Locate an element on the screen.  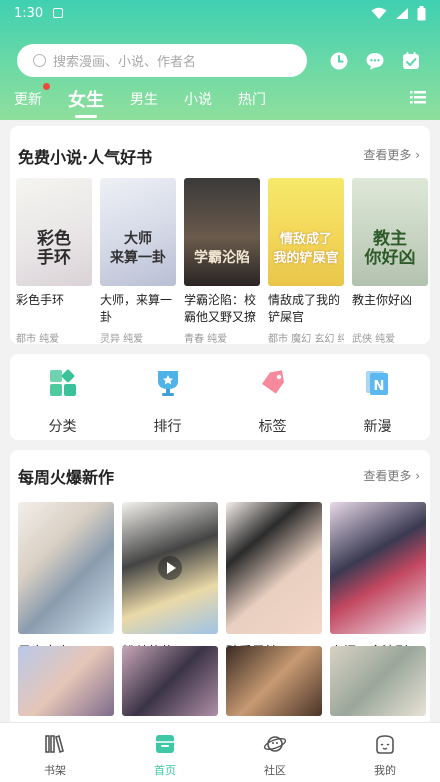
novel-cover: 教主 你好凶 is located at coordinates (390, 232).